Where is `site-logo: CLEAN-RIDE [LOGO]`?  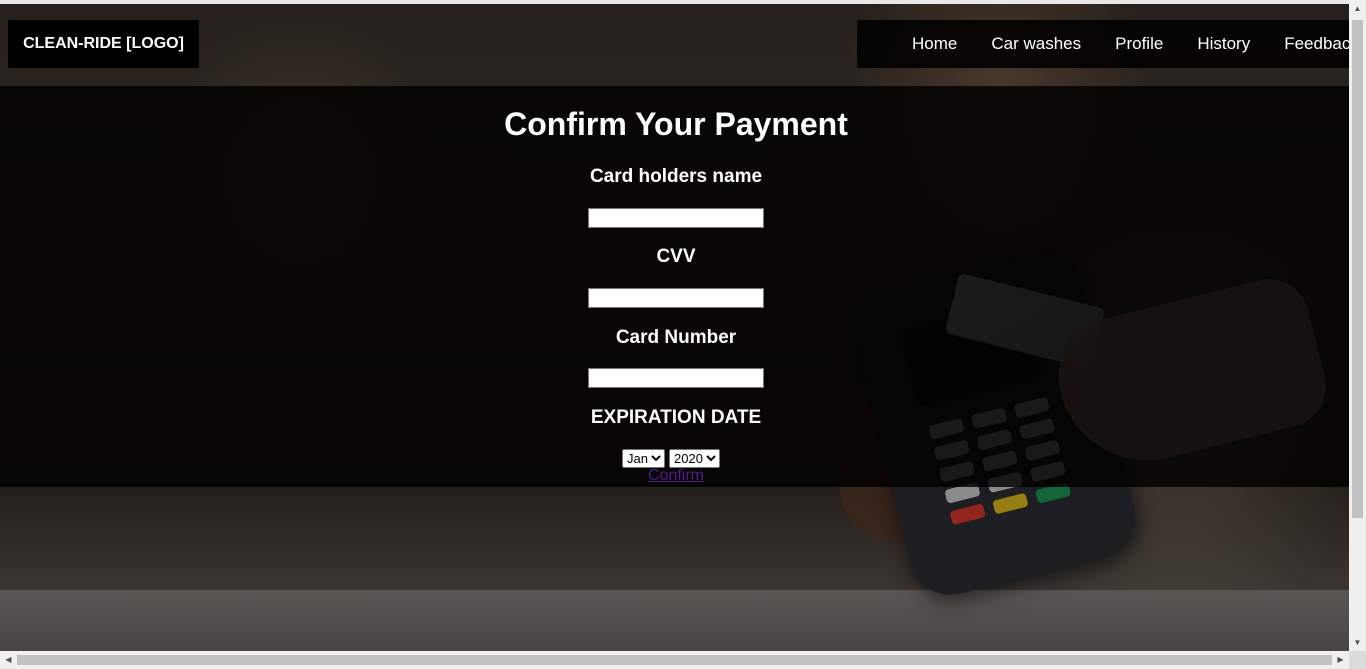
site-logo: CLEAN-RIDE [LOGO] is located at coordinates (103, 44).